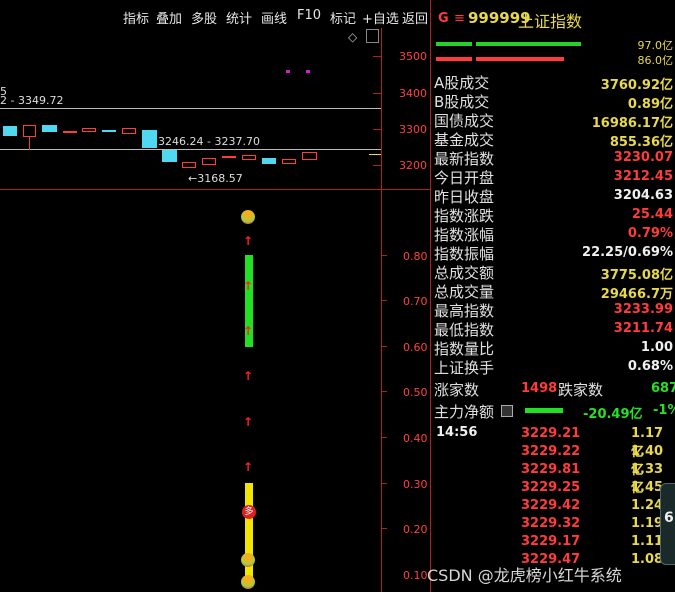  What do you see at coordinates (215, 189) in the screenshot?
I see `chart-bottom-line` at bounding box center [215, 189].